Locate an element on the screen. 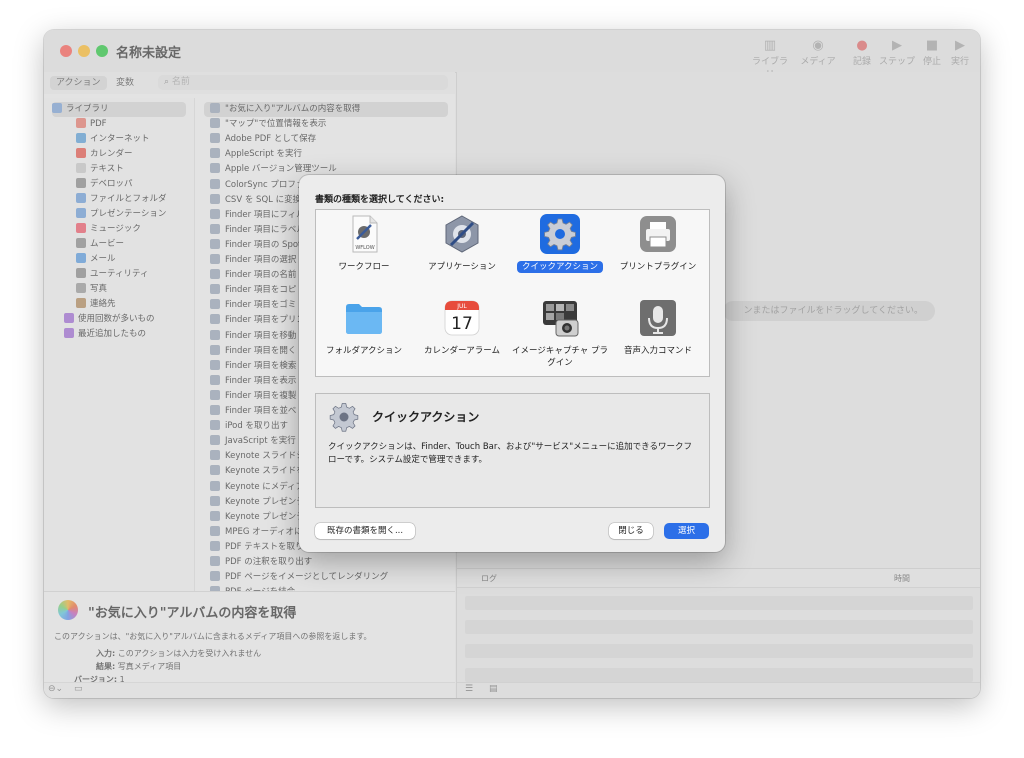 This screenshot has height=758, width=1024. type-dictation-command: 音声入力コマンド is located at coordinates (658, 333).